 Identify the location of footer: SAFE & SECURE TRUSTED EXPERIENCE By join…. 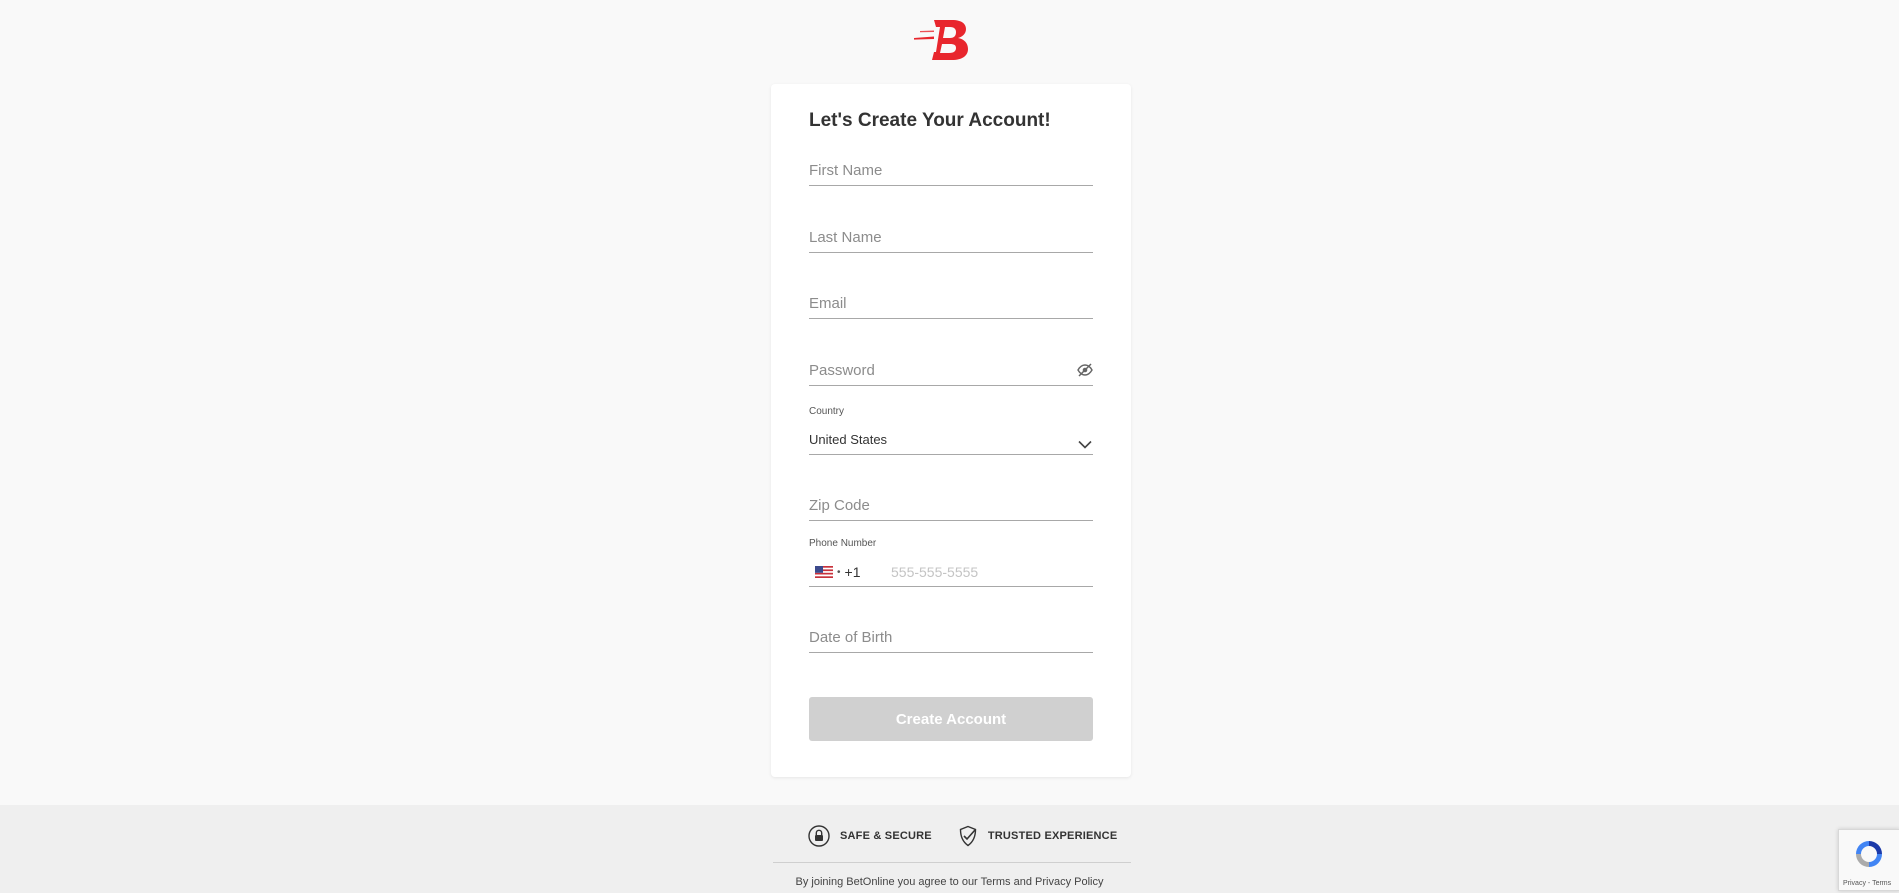
(949, 849).